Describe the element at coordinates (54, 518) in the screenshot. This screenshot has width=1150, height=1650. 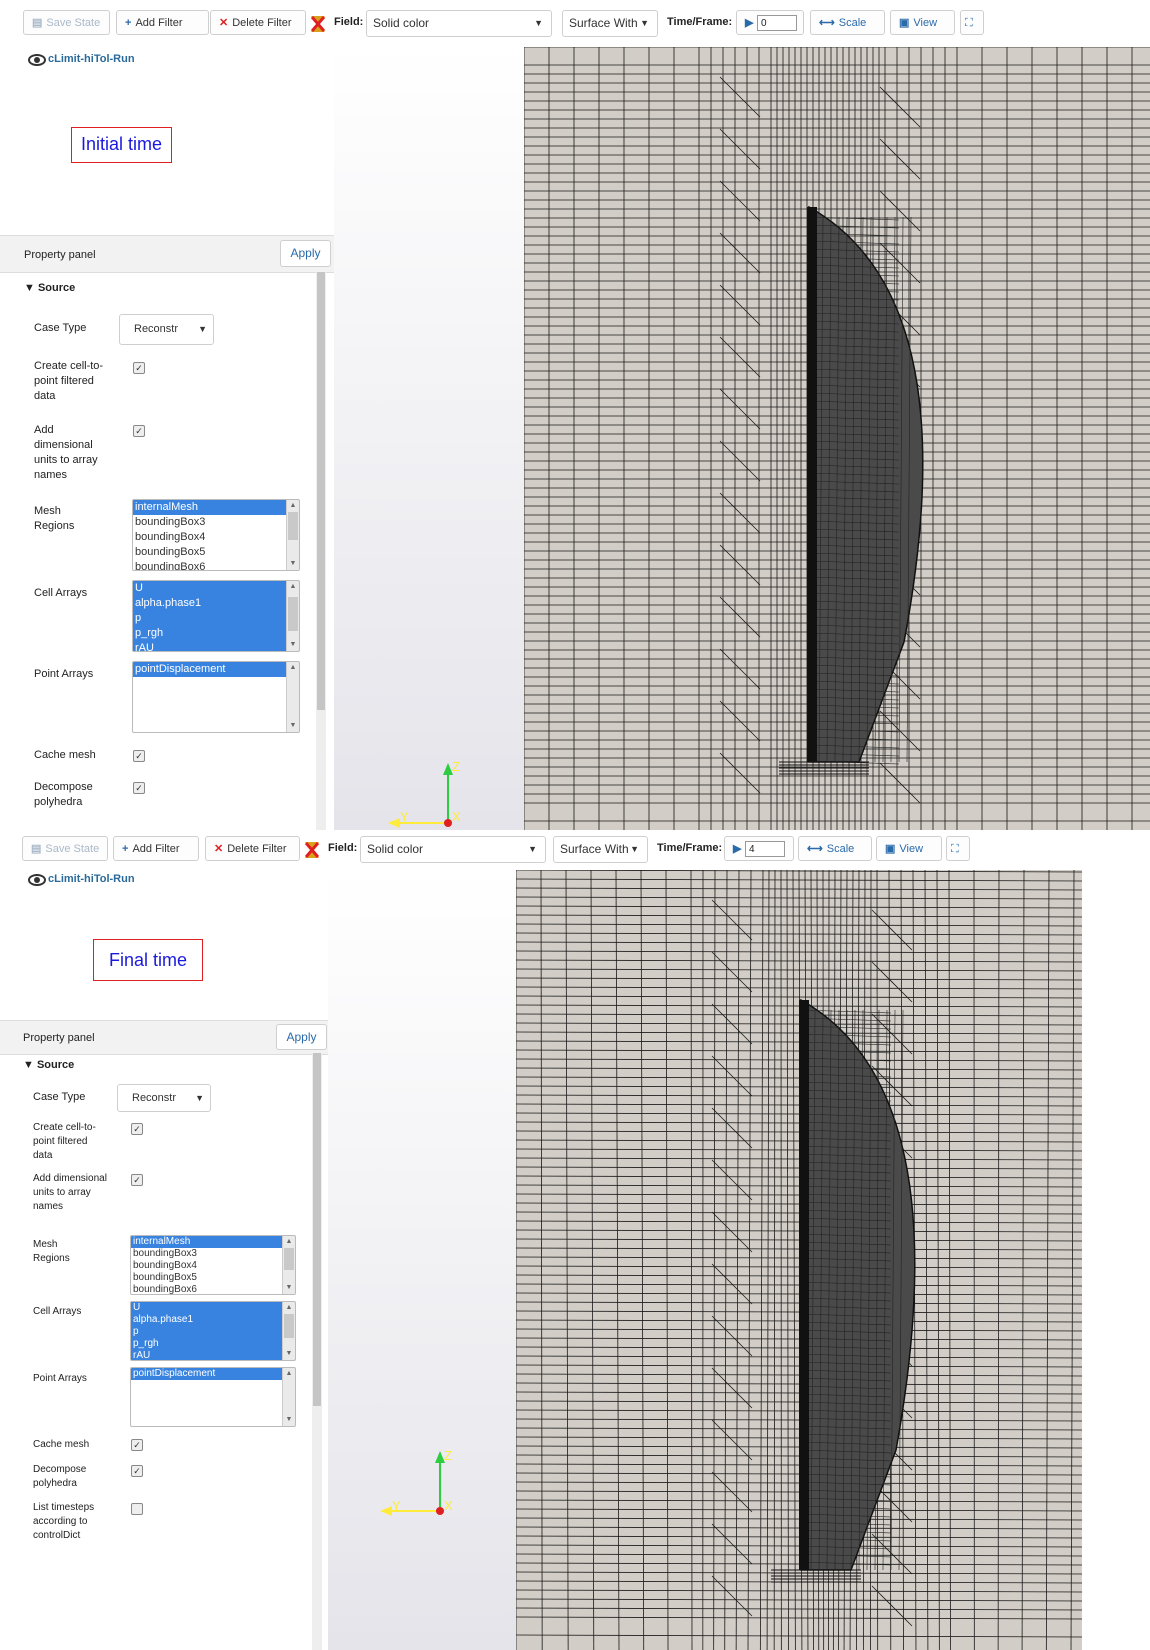
I see `mesh-regions-label: Mesh Regions` at that location.